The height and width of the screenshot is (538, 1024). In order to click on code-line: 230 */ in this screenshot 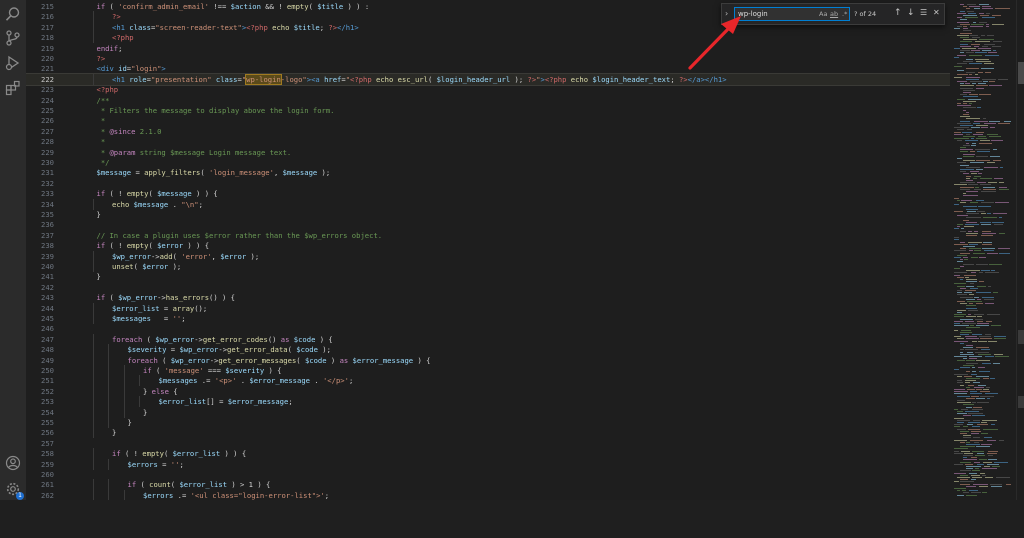, I will do `click(488, 162)`.